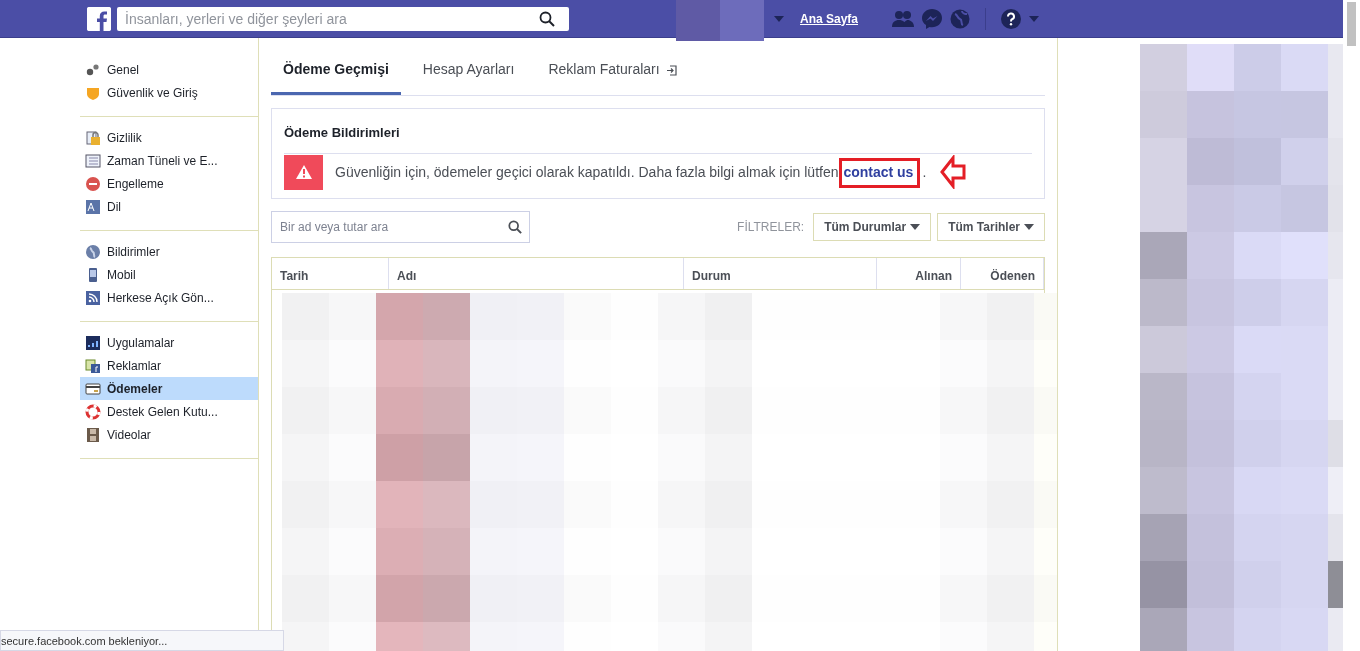  I want to click on sidebar-item: Reklamlar, so click(169, 365).